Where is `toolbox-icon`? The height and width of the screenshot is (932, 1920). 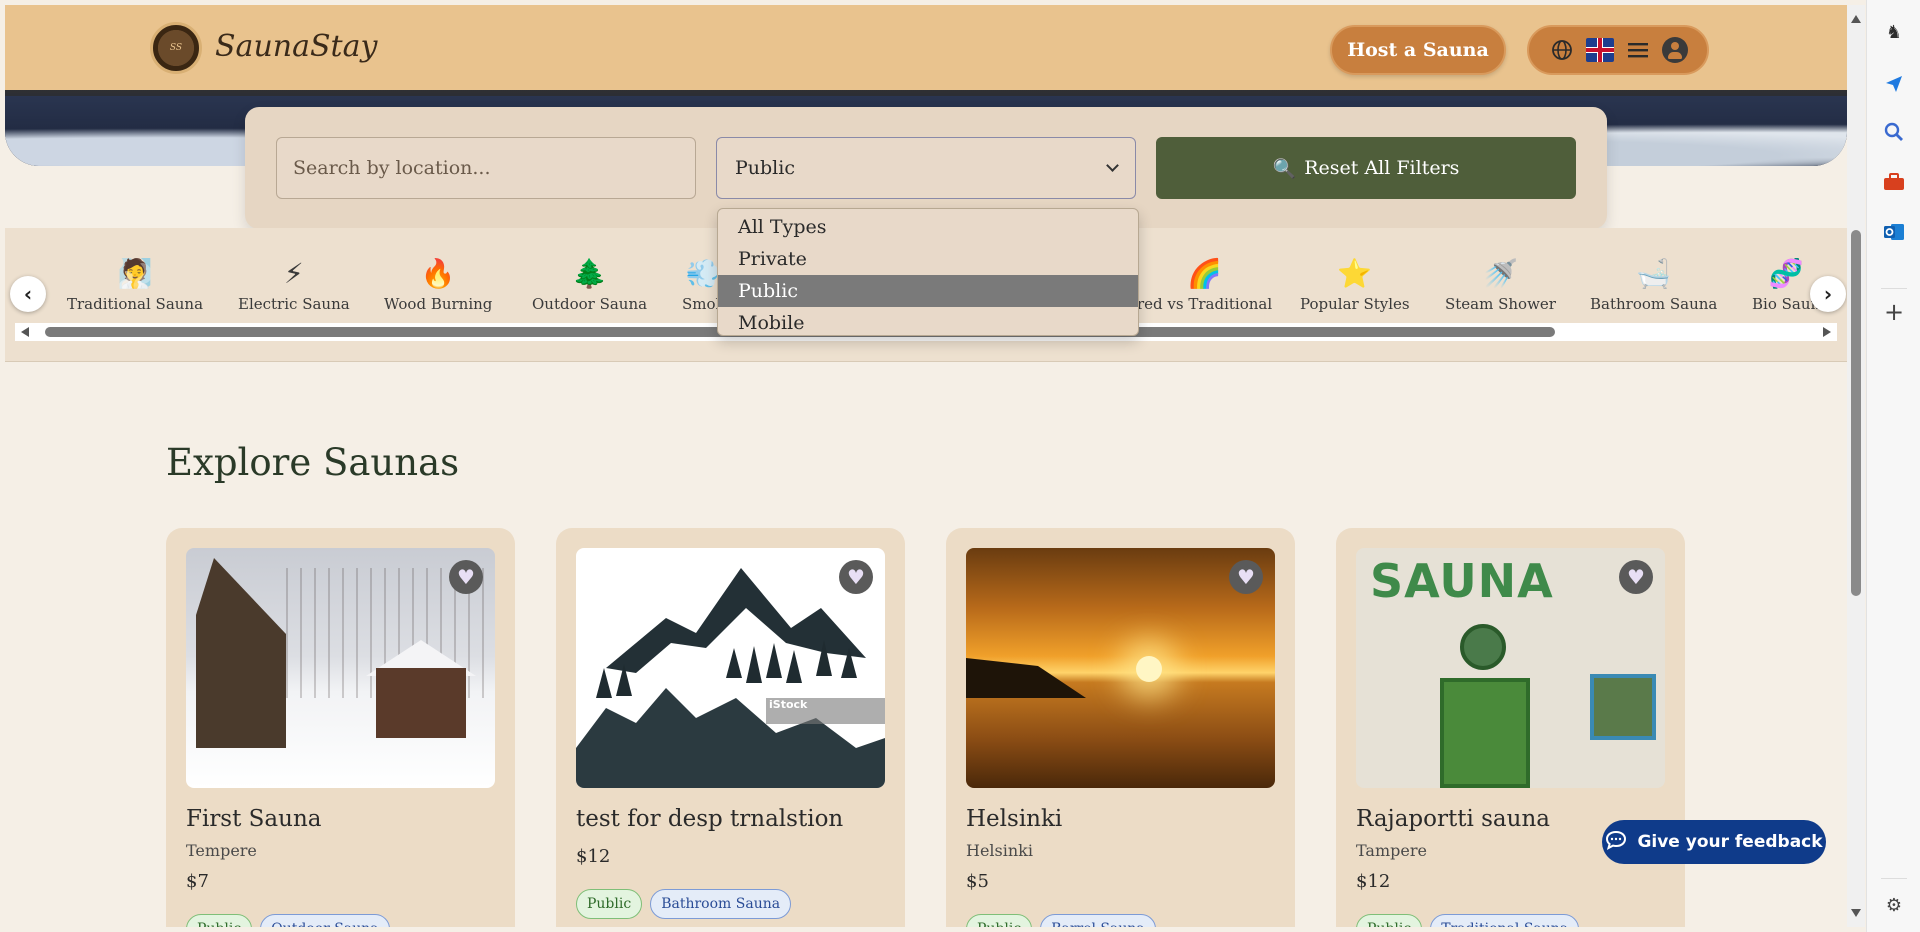 toolbox-icon is located at coordinates (1894, 182).